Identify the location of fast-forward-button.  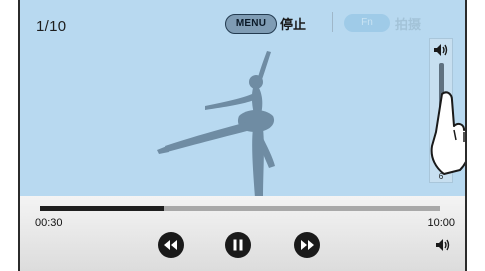
(307, 245).